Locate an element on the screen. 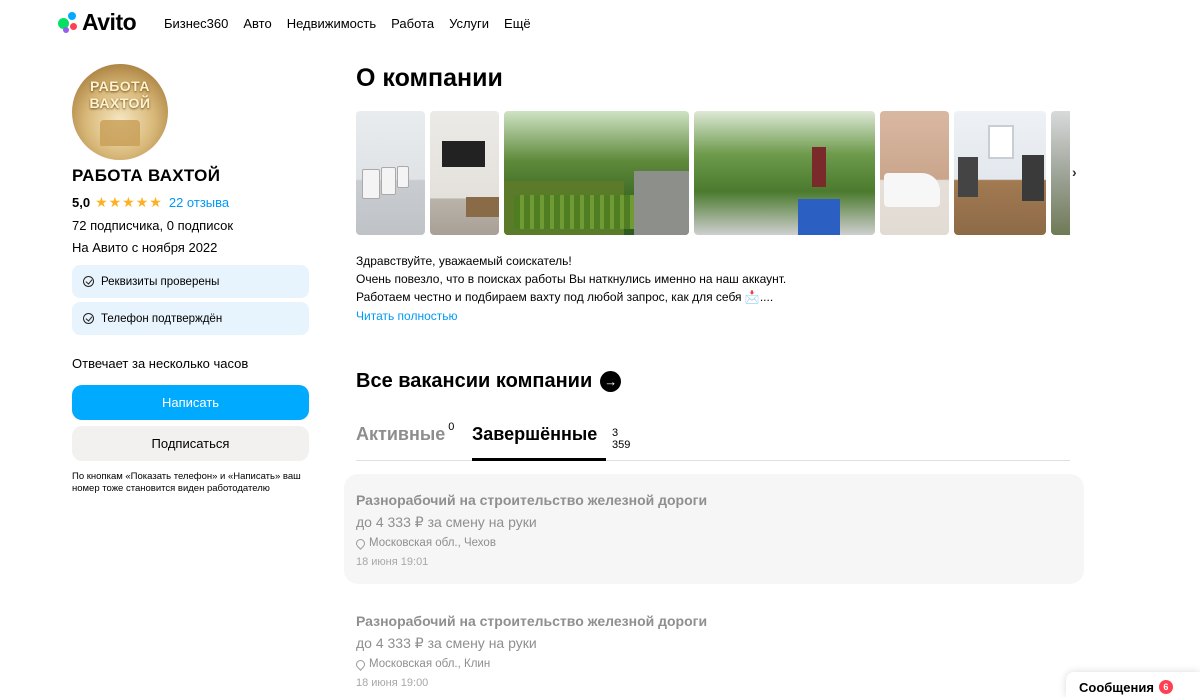 Image resolution: width=1200 pixels, height=697 pixels. nav-item-services: Услуги is located at coordinates (469, 23).